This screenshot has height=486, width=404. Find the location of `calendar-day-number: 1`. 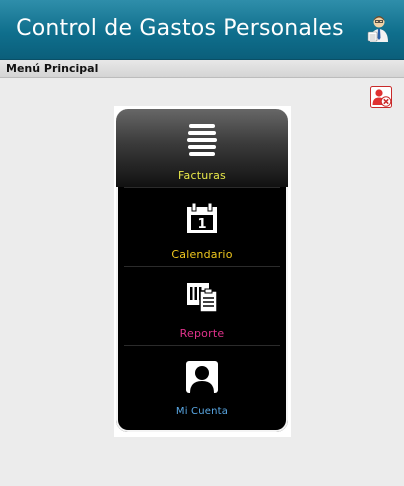

calendar-day-number: 1 is located at coordinates (201, 224).